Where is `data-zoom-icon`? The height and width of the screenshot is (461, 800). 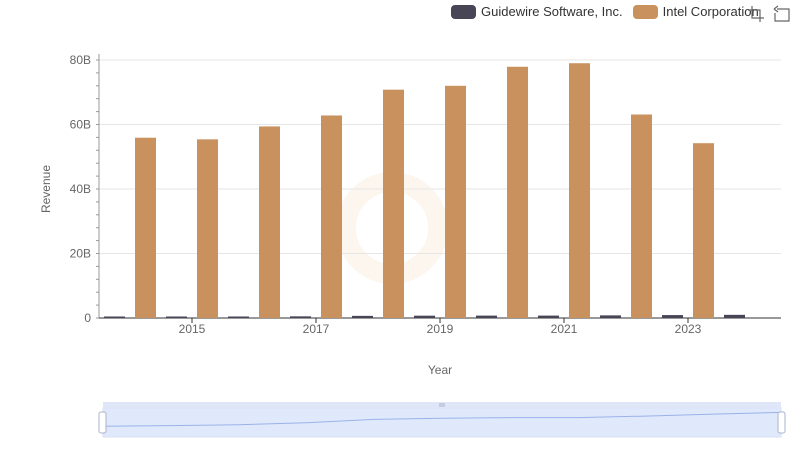 data-zoom-icon is located at coordinates (756, 14).